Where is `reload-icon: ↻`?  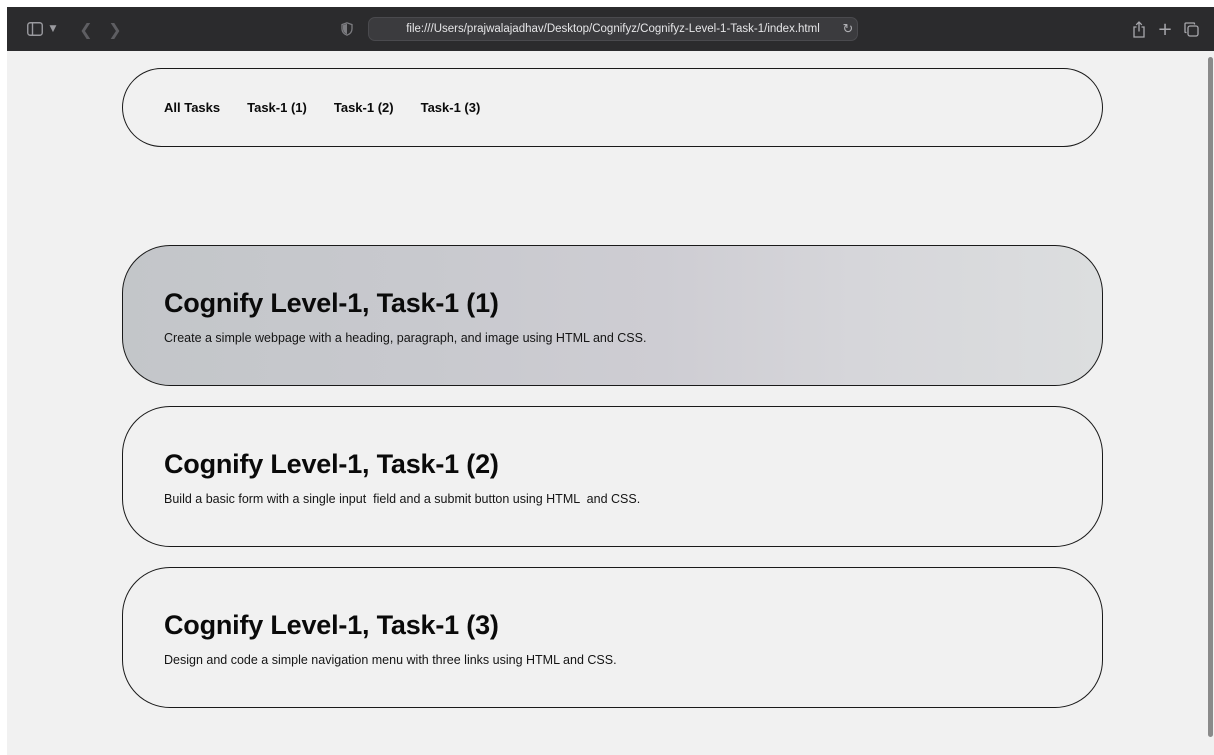
reload-icon: ↻ is located at coordinates (848, 29).